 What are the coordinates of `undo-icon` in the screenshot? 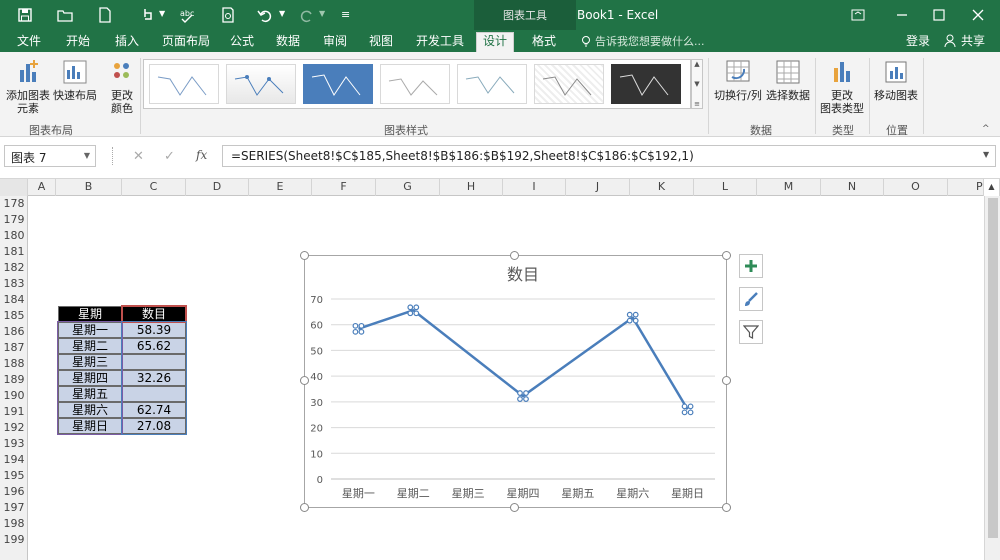 It's located at (265, 15).